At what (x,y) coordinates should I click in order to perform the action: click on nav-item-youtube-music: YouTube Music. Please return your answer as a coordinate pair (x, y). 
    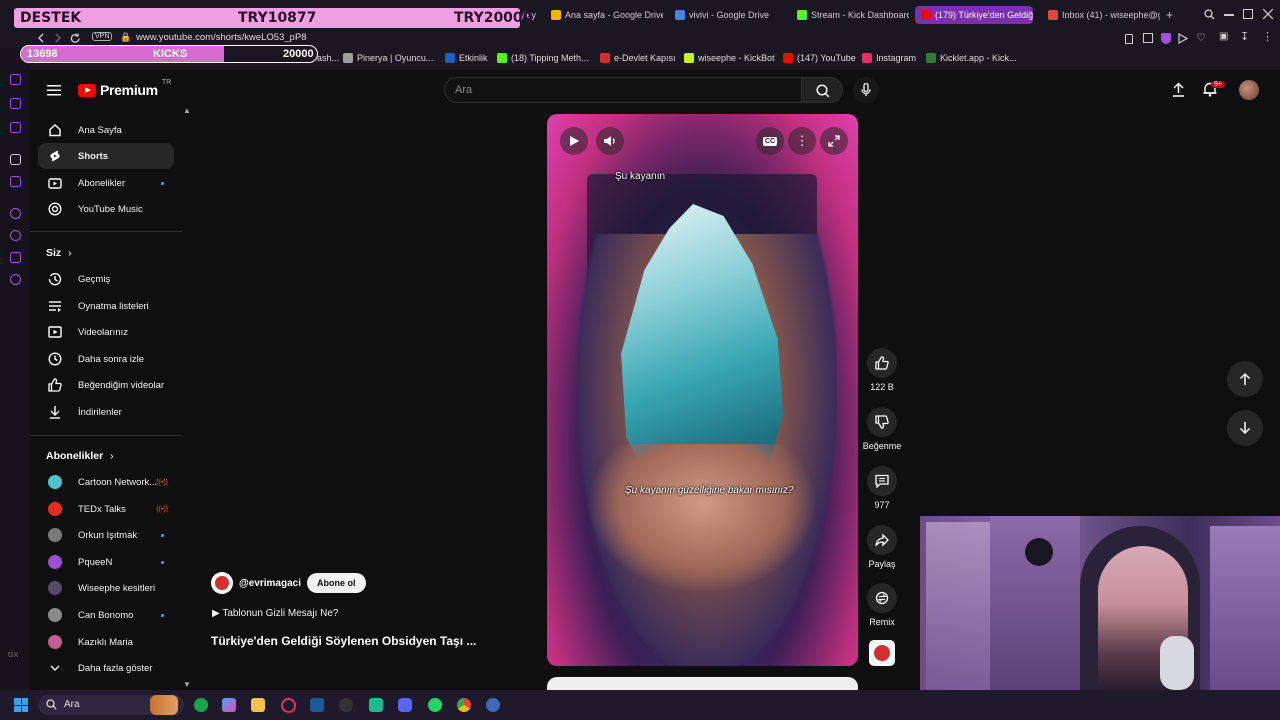
    Looking at the image, I should click on (106, 209).